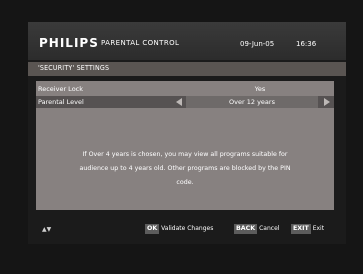  Describe the element at coordinates (185, 89) in the screenshot. I see `setting-row-receiver-lock: Receiver Lock Yes` at that location.